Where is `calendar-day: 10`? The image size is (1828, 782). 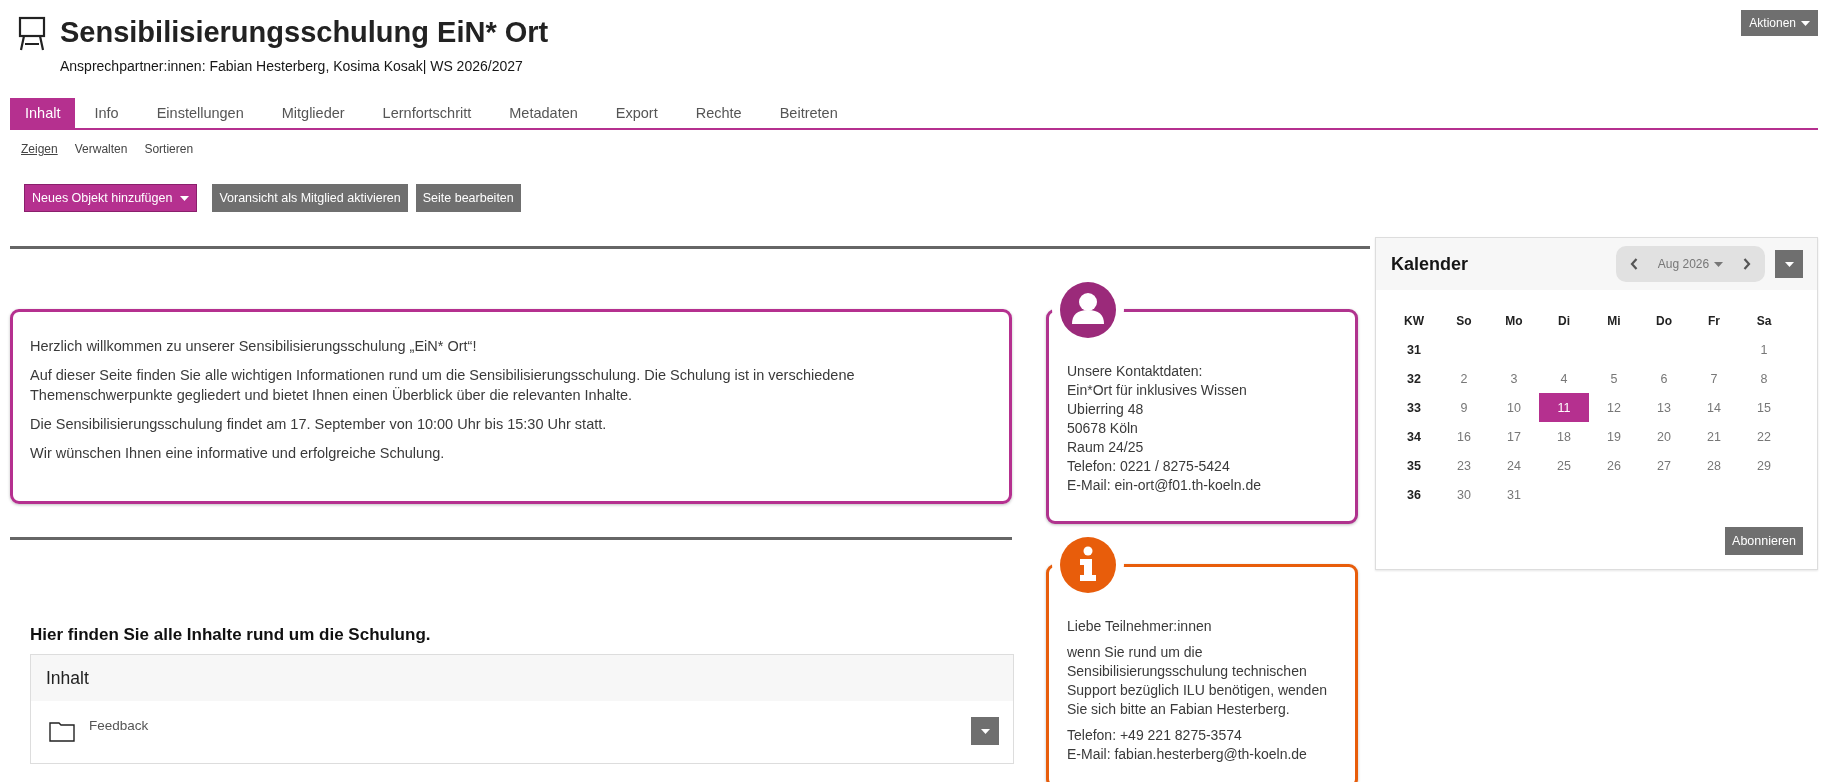 calendar-day: 10 is located at coordinates (1514, 407).